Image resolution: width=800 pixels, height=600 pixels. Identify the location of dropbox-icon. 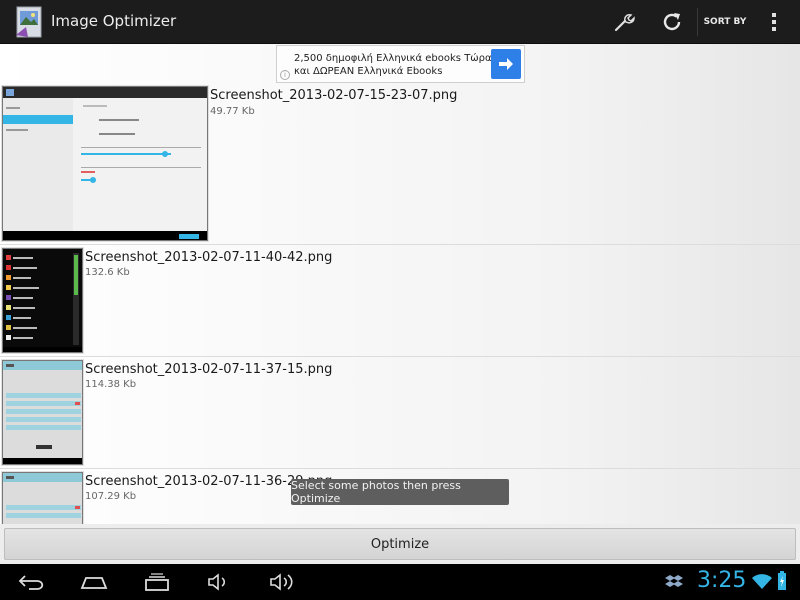
(674, 584).